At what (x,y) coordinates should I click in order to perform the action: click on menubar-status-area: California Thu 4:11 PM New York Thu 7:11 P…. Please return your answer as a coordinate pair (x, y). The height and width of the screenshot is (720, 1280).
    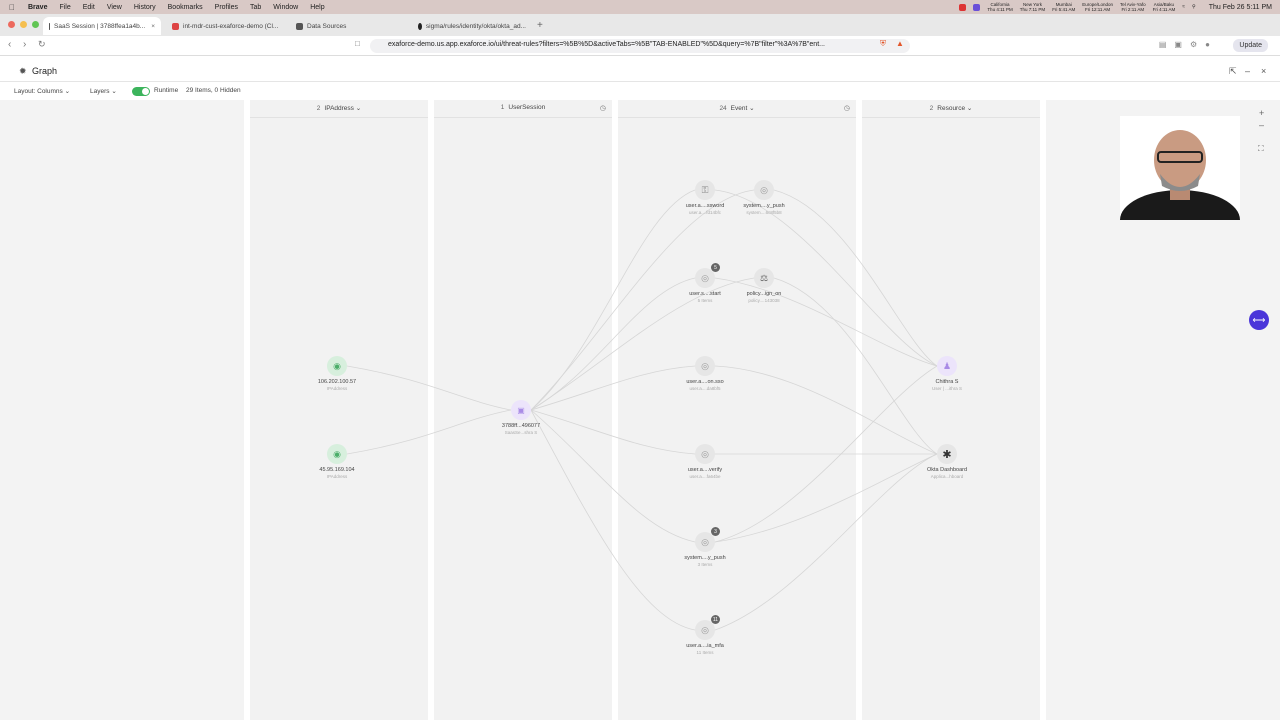
    Looking at the image, I should click on (1115, 7).